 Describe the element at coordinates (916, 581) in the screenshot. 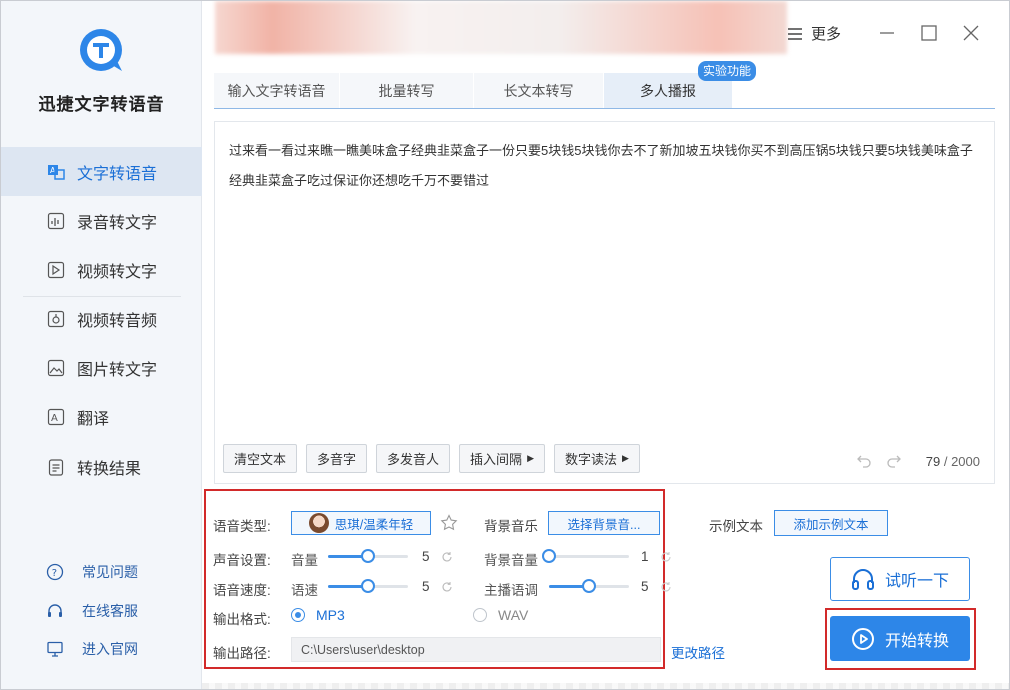

I see `preview-listen-label: 试听一下` at that location.